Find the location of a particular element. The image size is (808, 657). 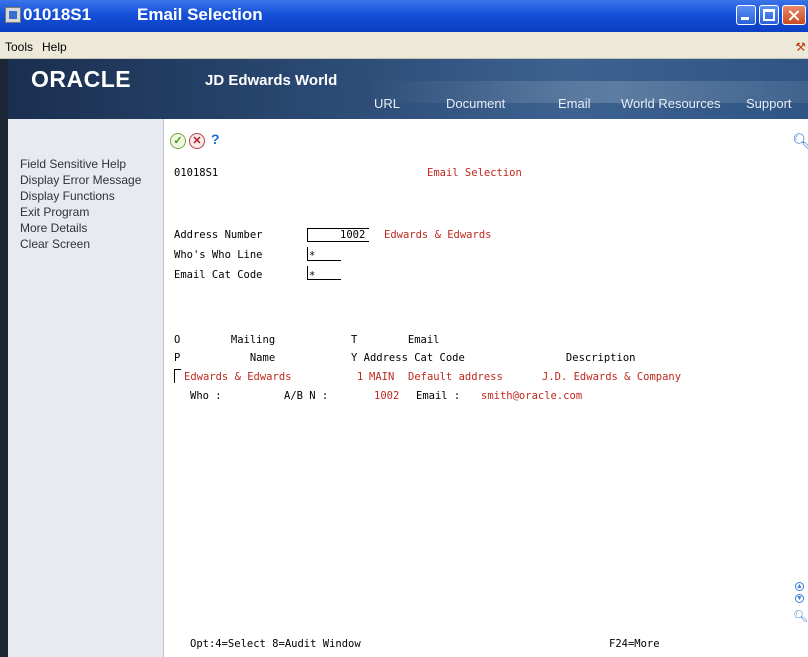

search-icon: 🔍︎ is located at coordinates (800, 141).